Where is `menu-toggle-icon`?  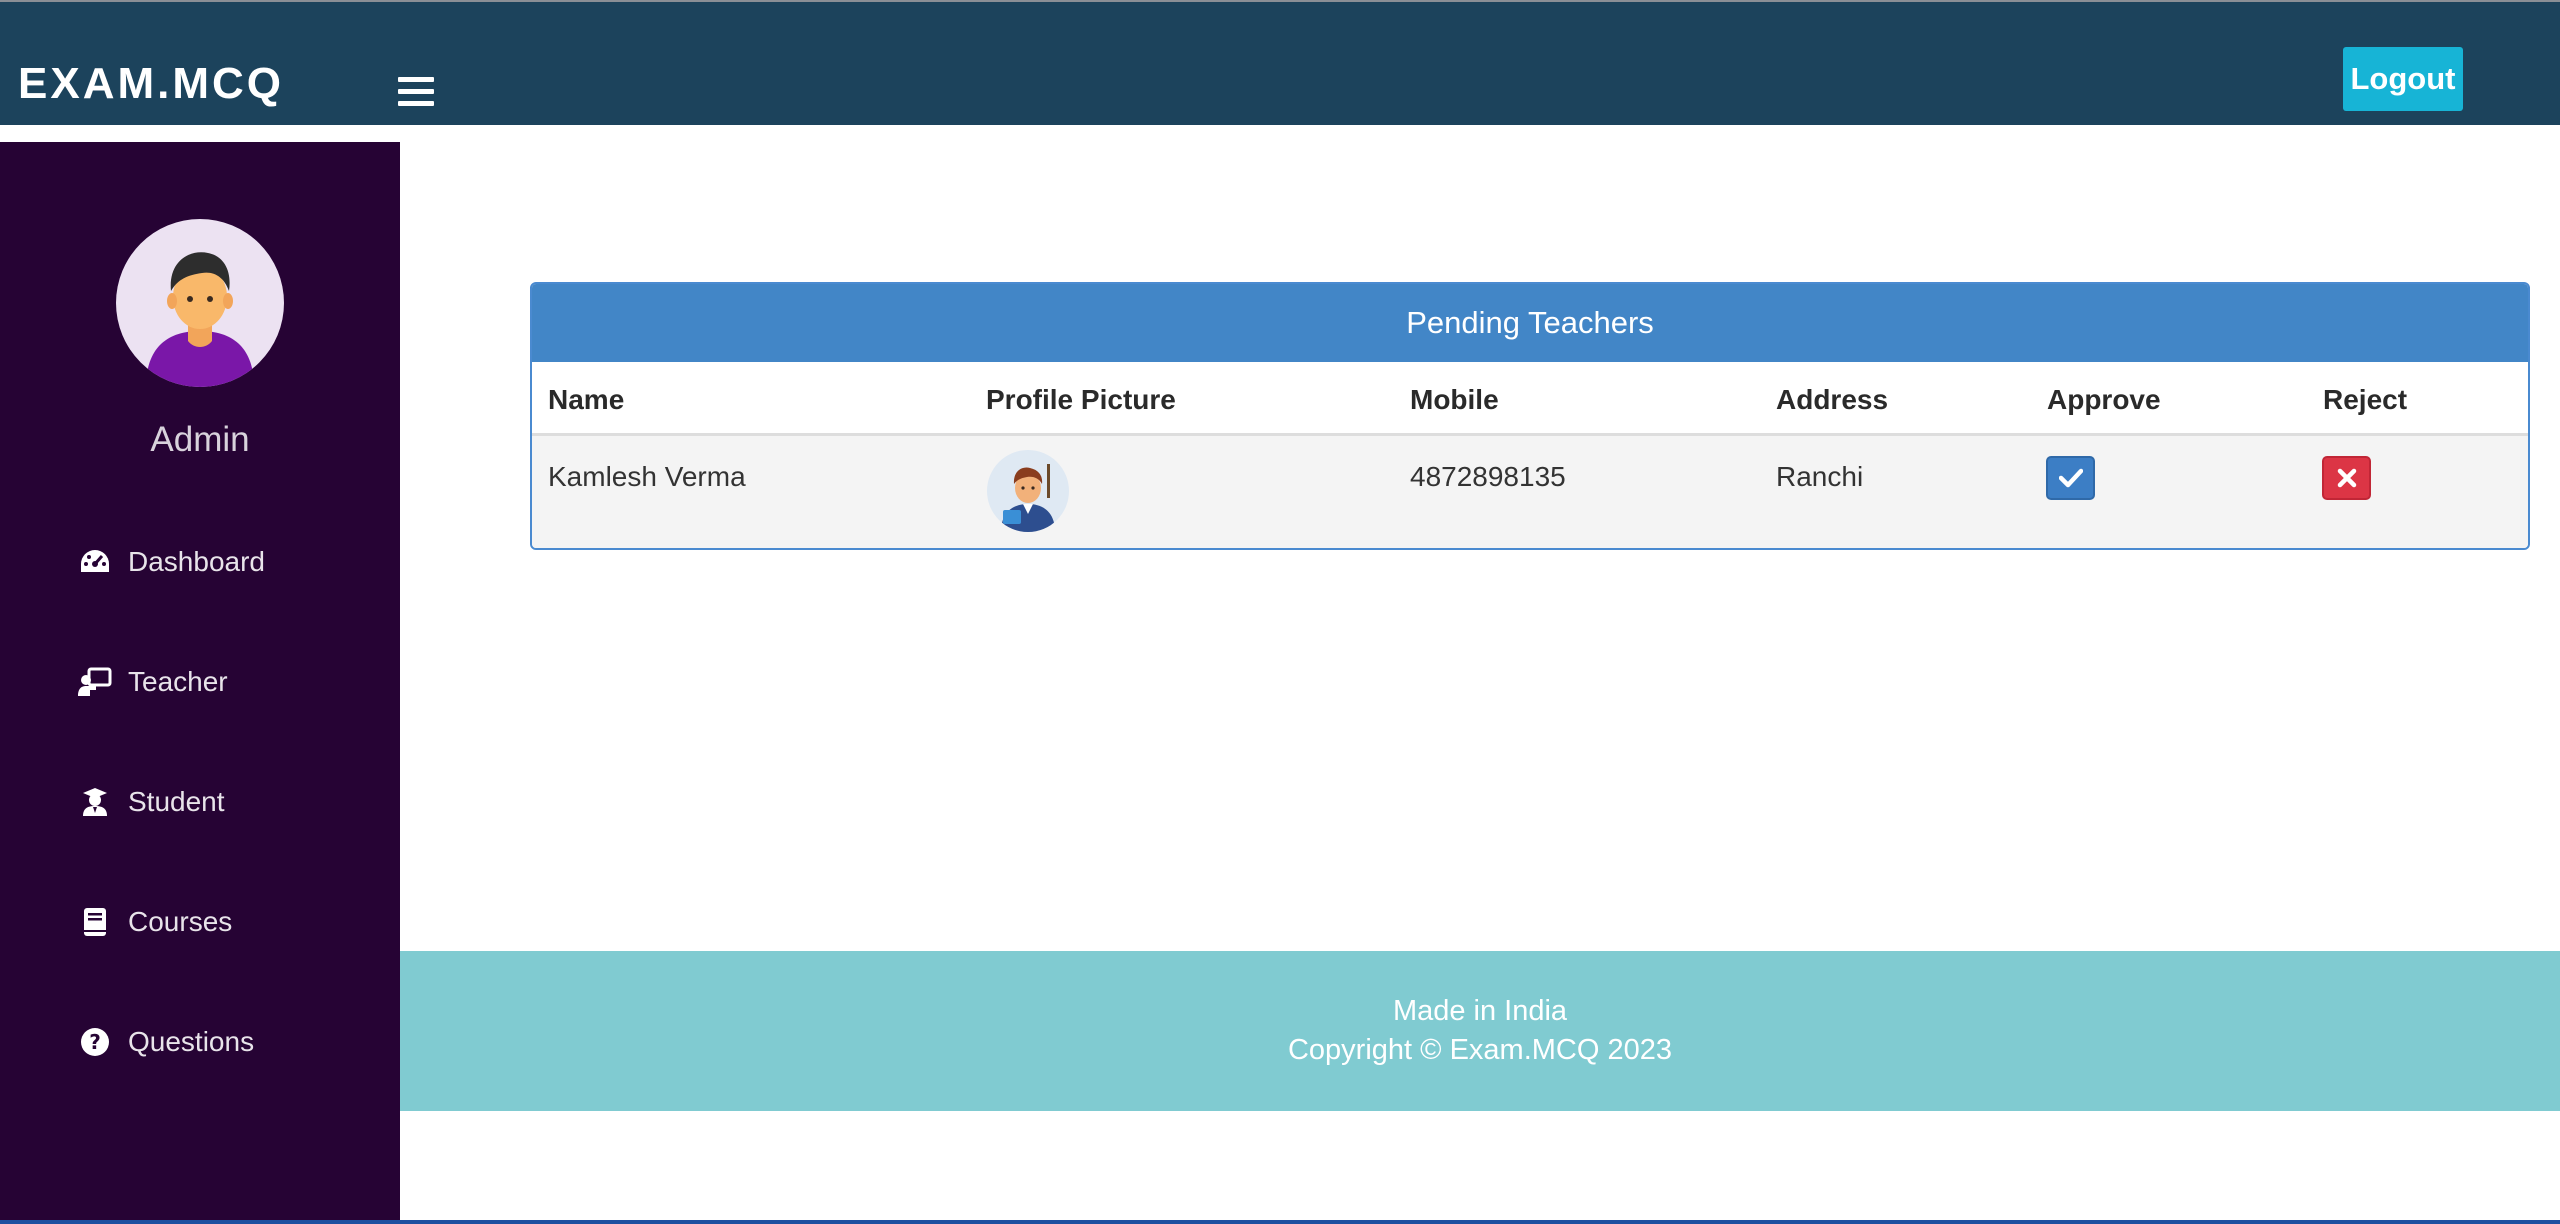
menu-toggle-icon is located at coordinates (417, 93).